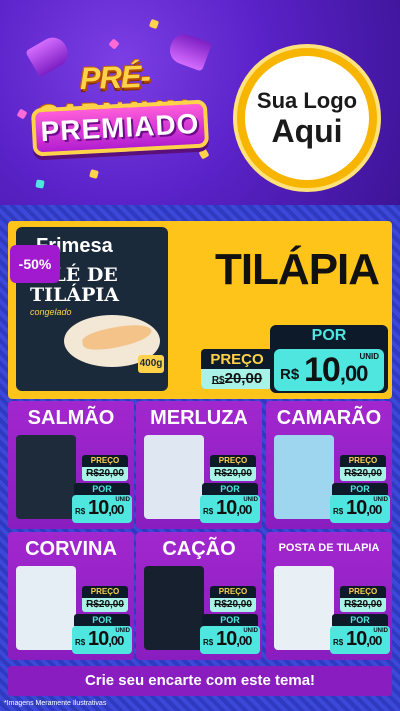 The image size is (400, 711). I want to click on cta-banner: Crie seu encarte com este tema!, so click(200, 681).